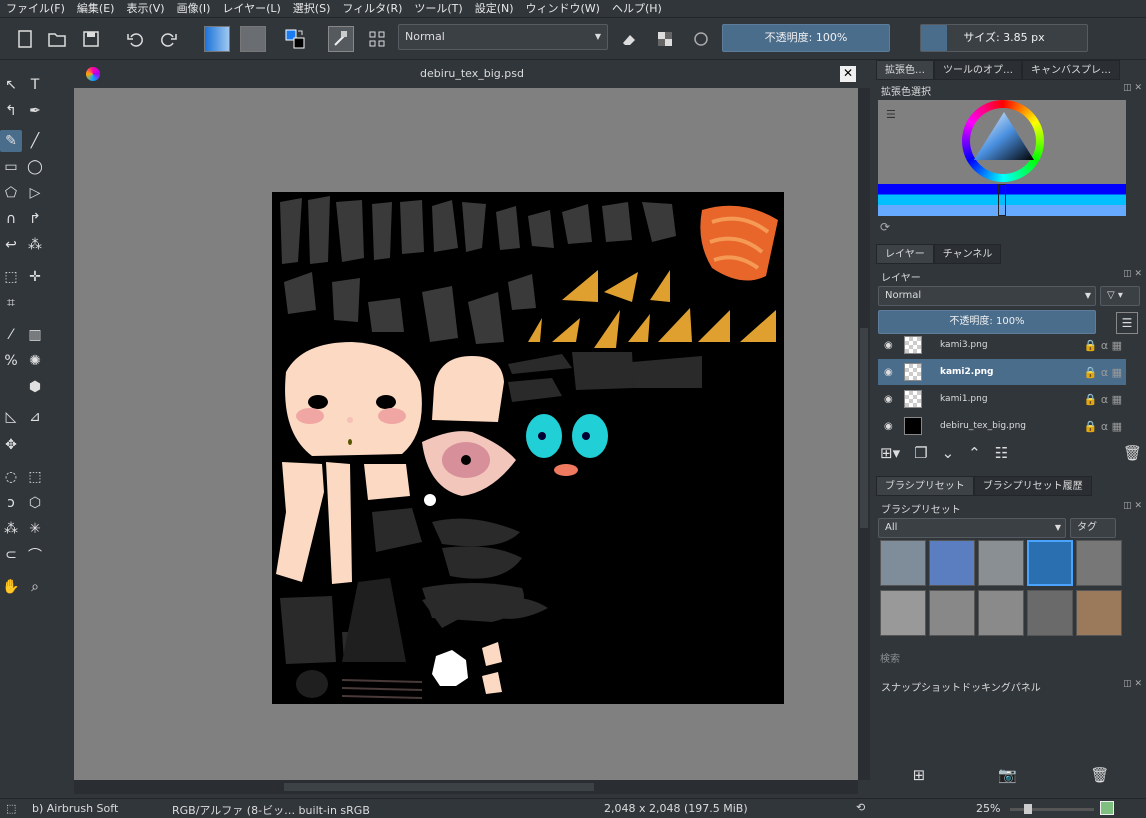 This screenshot has height=818, width=1146. Describe the element at coordinates (848, 74) in the screenshot. I see `close-document-icon: ✕` at that location.